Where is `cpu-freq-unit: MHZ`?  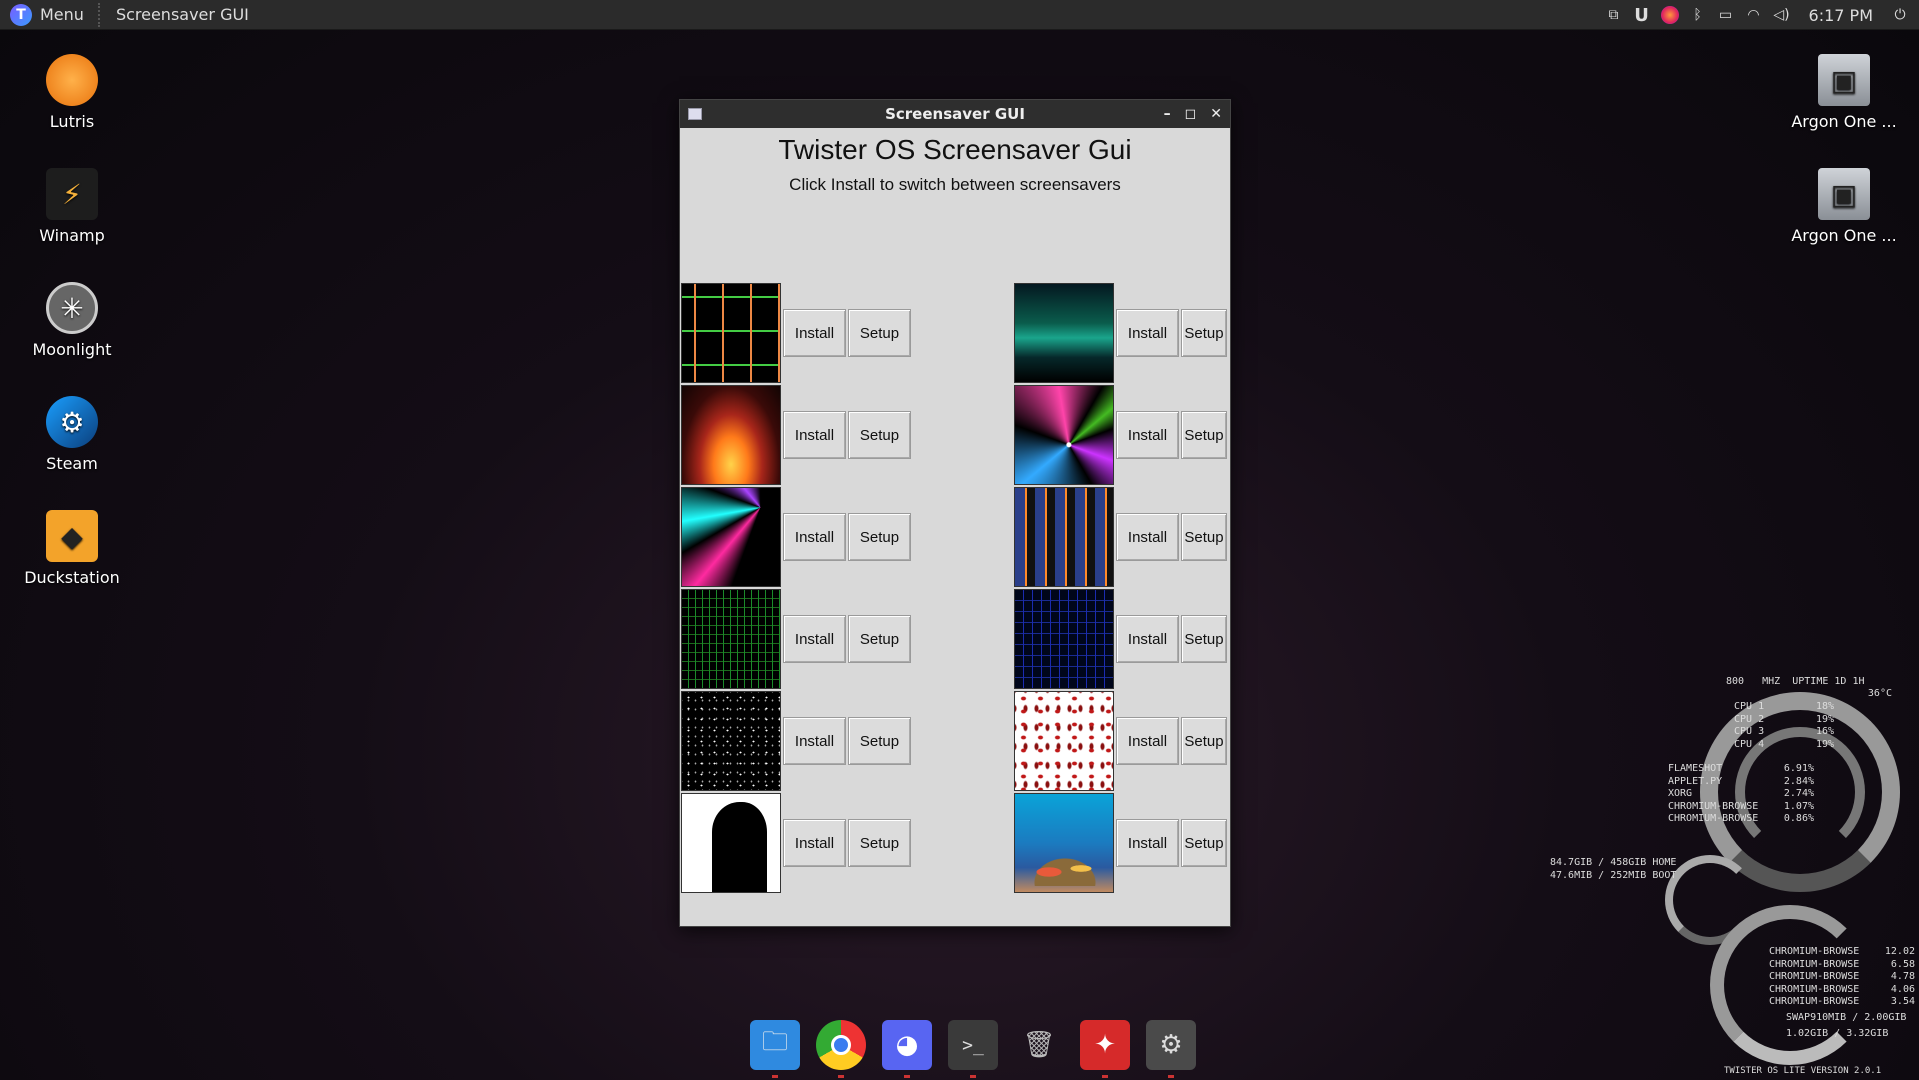
cpu-freq-unit: MHZ is located at coordinates (1771, 681).